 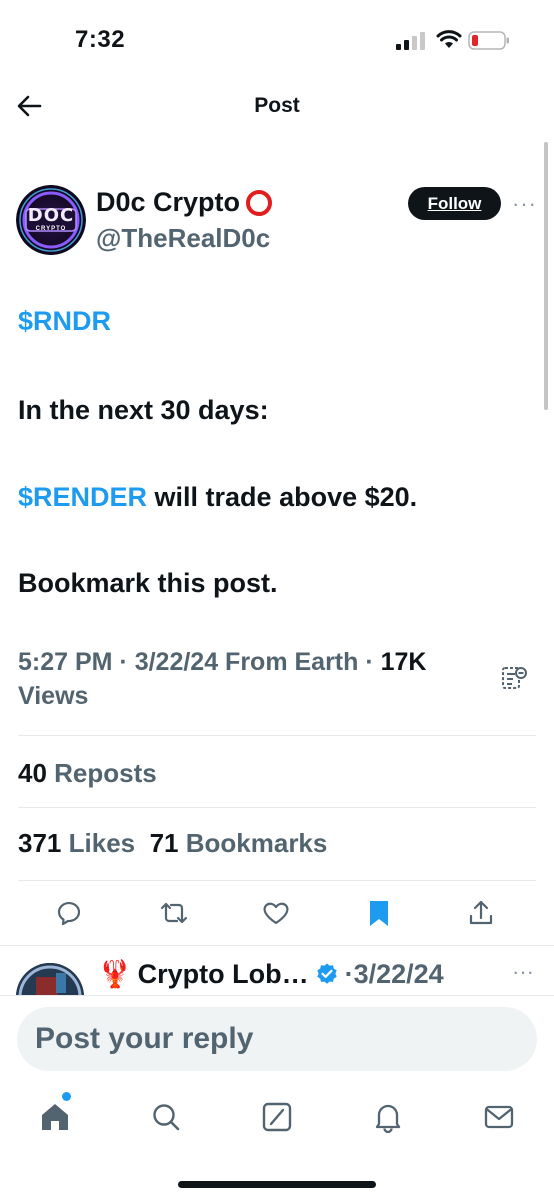 What do you see at coordinates (454, 203) in the screenshot?
I see `follow-button: Follow` at bounding box center [454, 203].